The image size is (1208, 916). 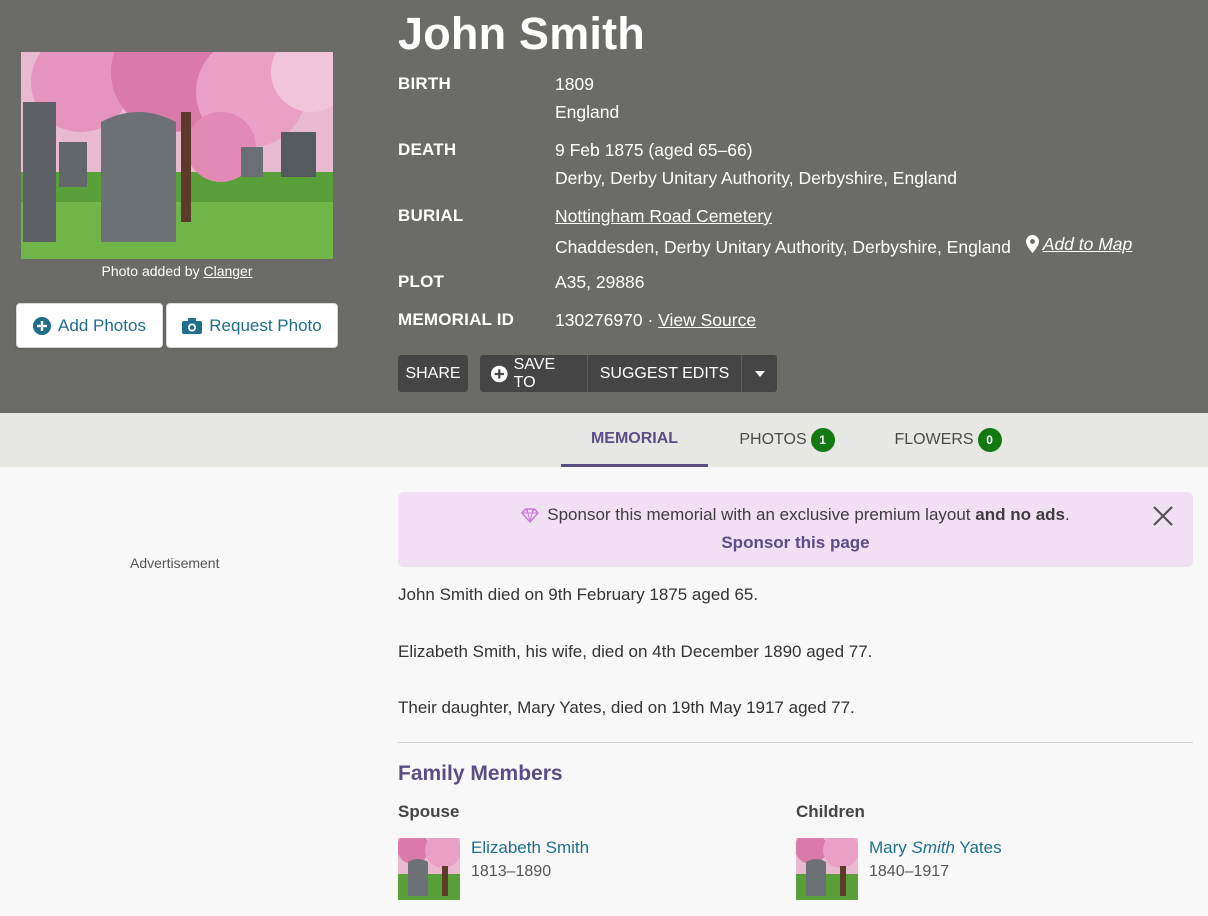 What do you see at coordinates (530, 848) in the screenshot?
I see `spouse-name-link: Elizabeth Smith` at bounding box center [530, 848].